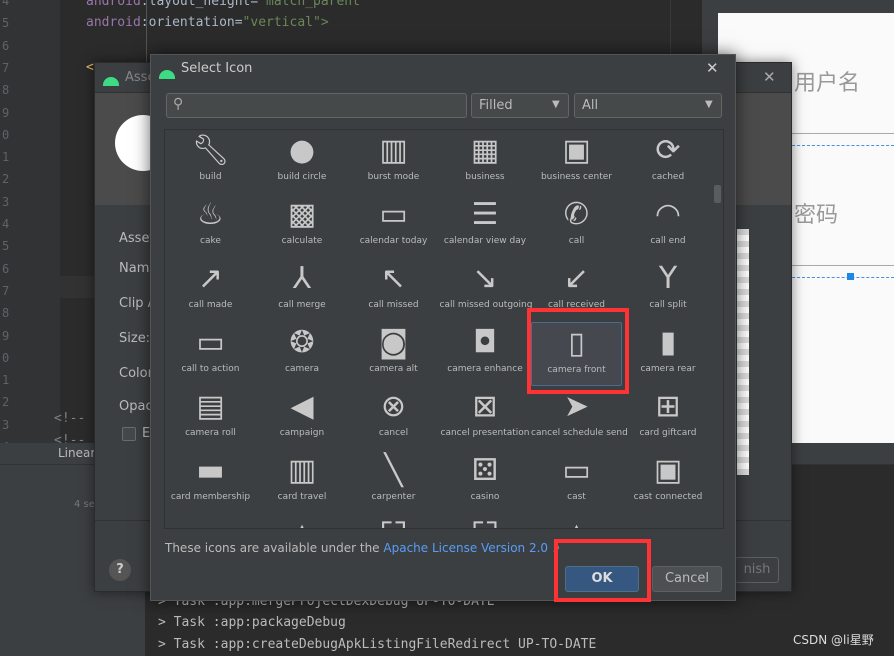 The width and height of the screenshot is (894, 656). What do you see at coordinates (576, 497) in the screenshot?
I see `icon-label: cast` at bounding box center [576, 497].